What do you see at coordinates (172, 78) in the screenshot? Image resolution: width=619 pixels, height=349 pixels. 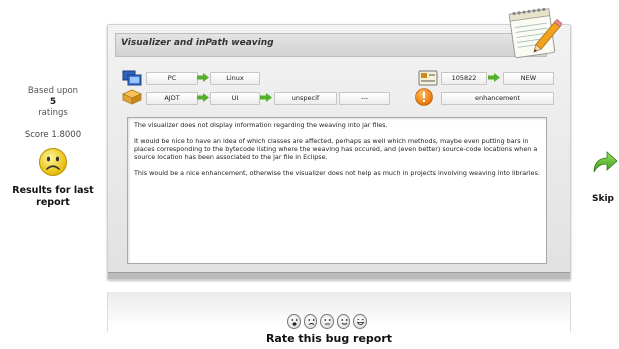 I see `platform-field: PC` at bounding box center [172, 78].